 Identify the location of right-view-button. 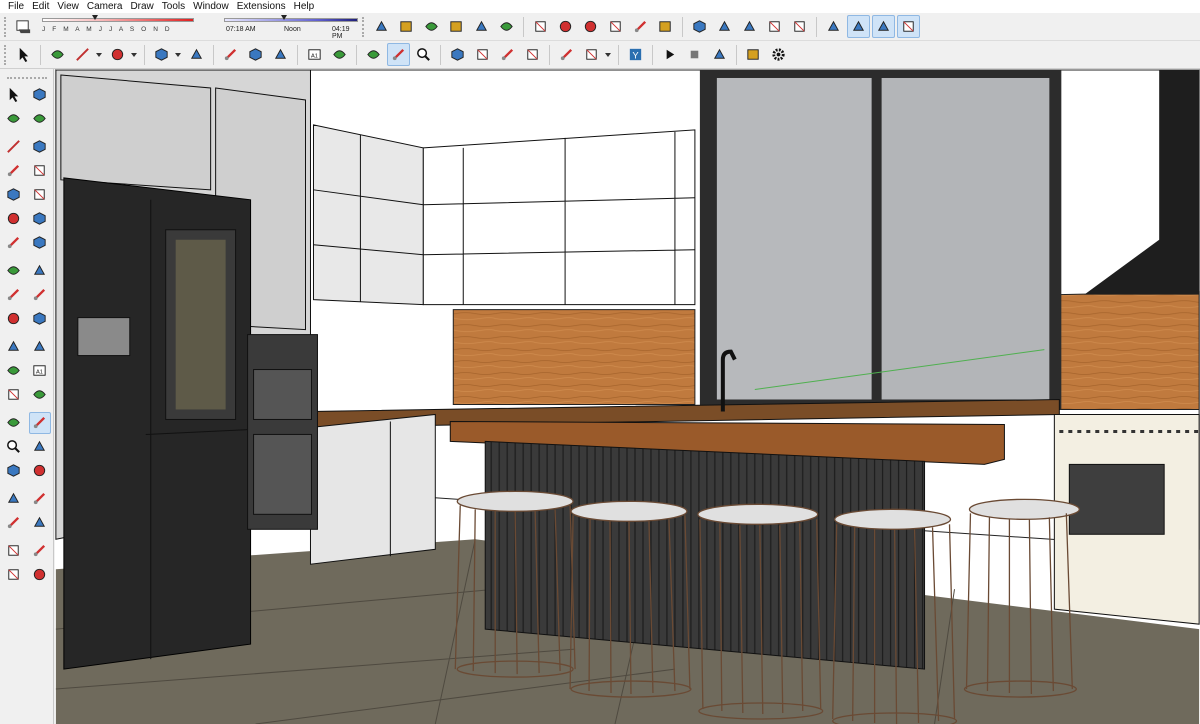
(456, 26).